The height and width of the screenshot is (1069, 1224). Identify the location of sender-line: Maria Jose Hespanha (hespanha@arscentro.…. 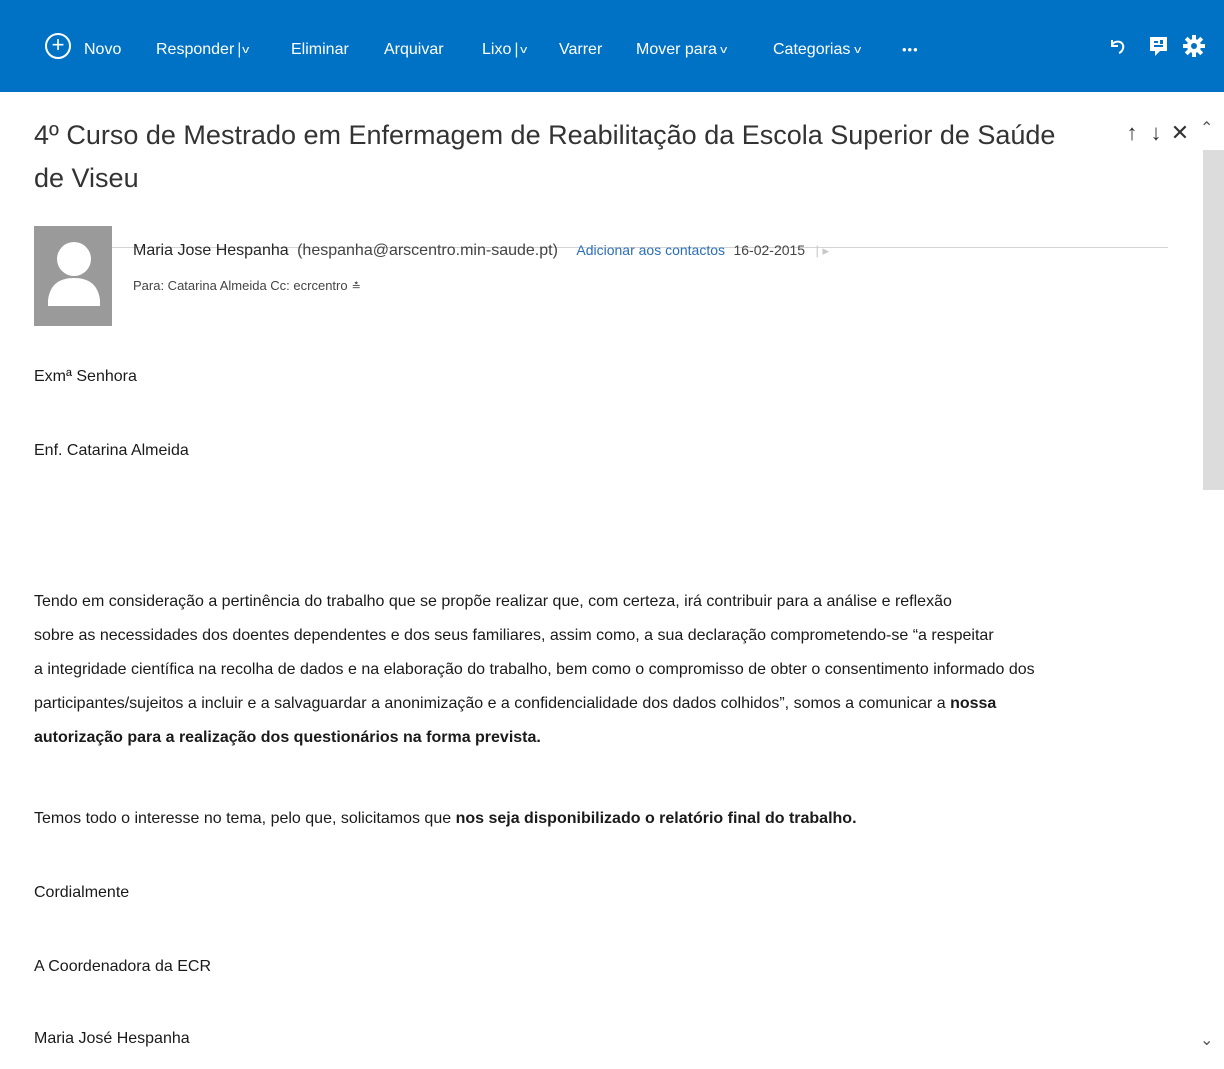
(481, 251).